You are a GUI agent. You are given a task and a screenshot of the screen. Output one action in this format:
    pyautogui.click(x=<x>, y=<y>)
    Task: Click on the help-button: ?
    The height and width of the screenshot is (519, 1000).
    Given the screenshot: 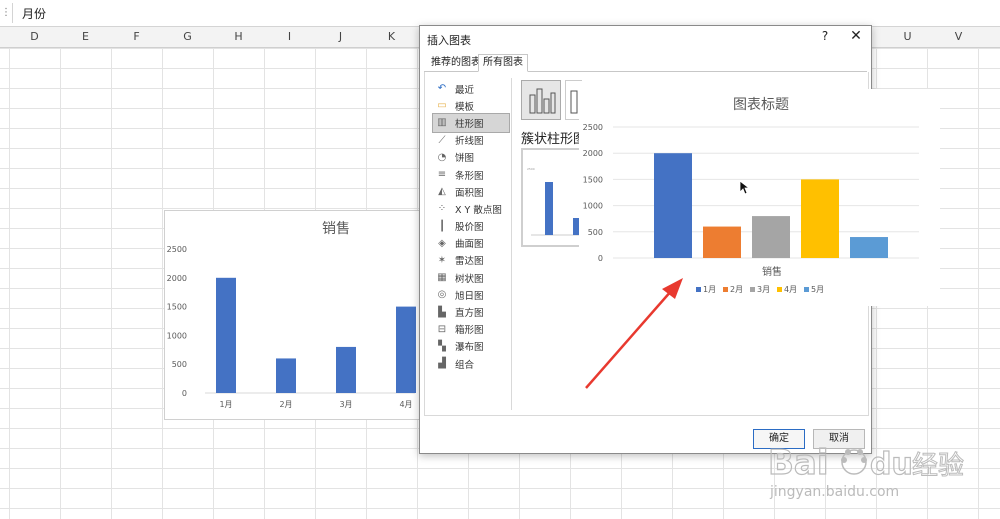 What is the action you would take?
    pyautogui.click(x=825, y=37)
    